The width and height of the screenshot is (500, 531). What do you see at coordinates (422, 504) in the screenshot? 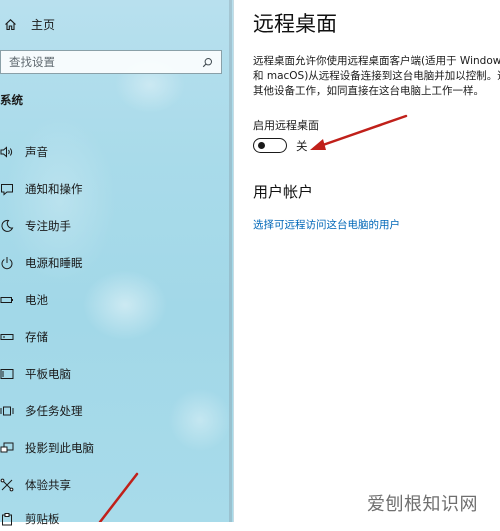
I see `watermark: 爱刨根知识网` at bounding box center [422, 504].